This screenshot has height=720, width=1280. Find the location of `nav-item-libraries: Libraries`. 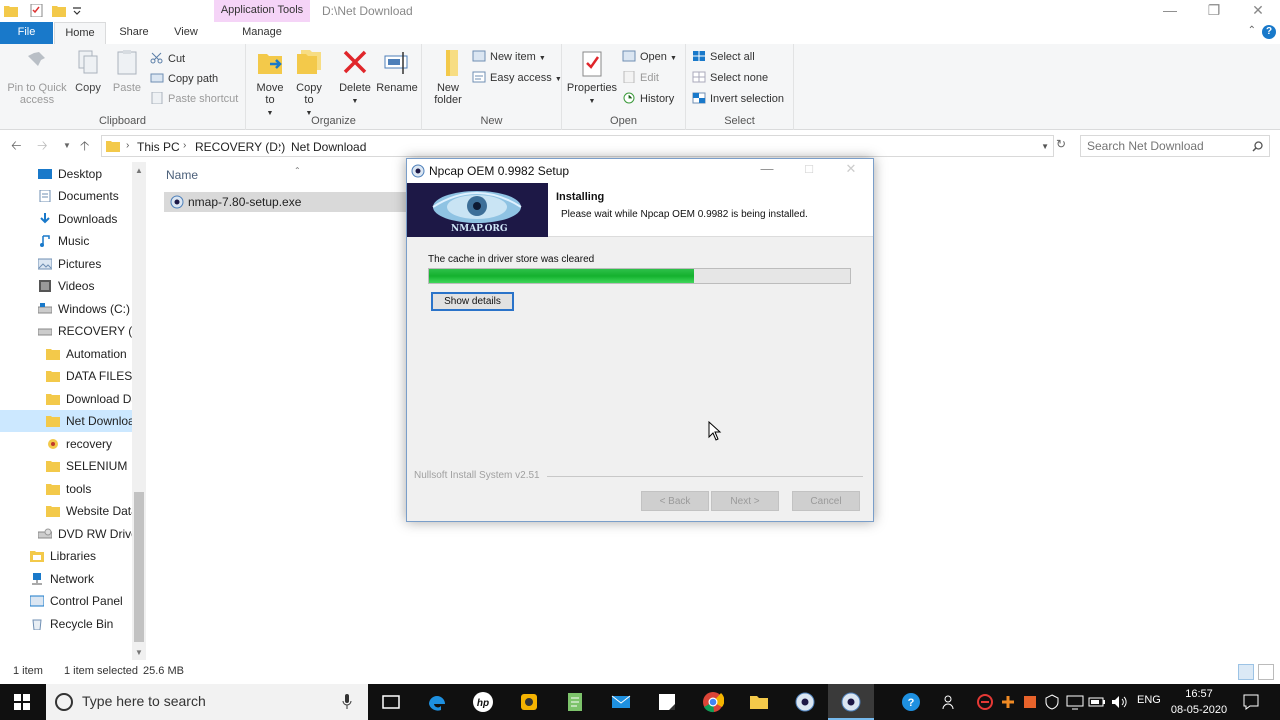

nav-item-libraries: Libraries is located at coordinates (72, 556).